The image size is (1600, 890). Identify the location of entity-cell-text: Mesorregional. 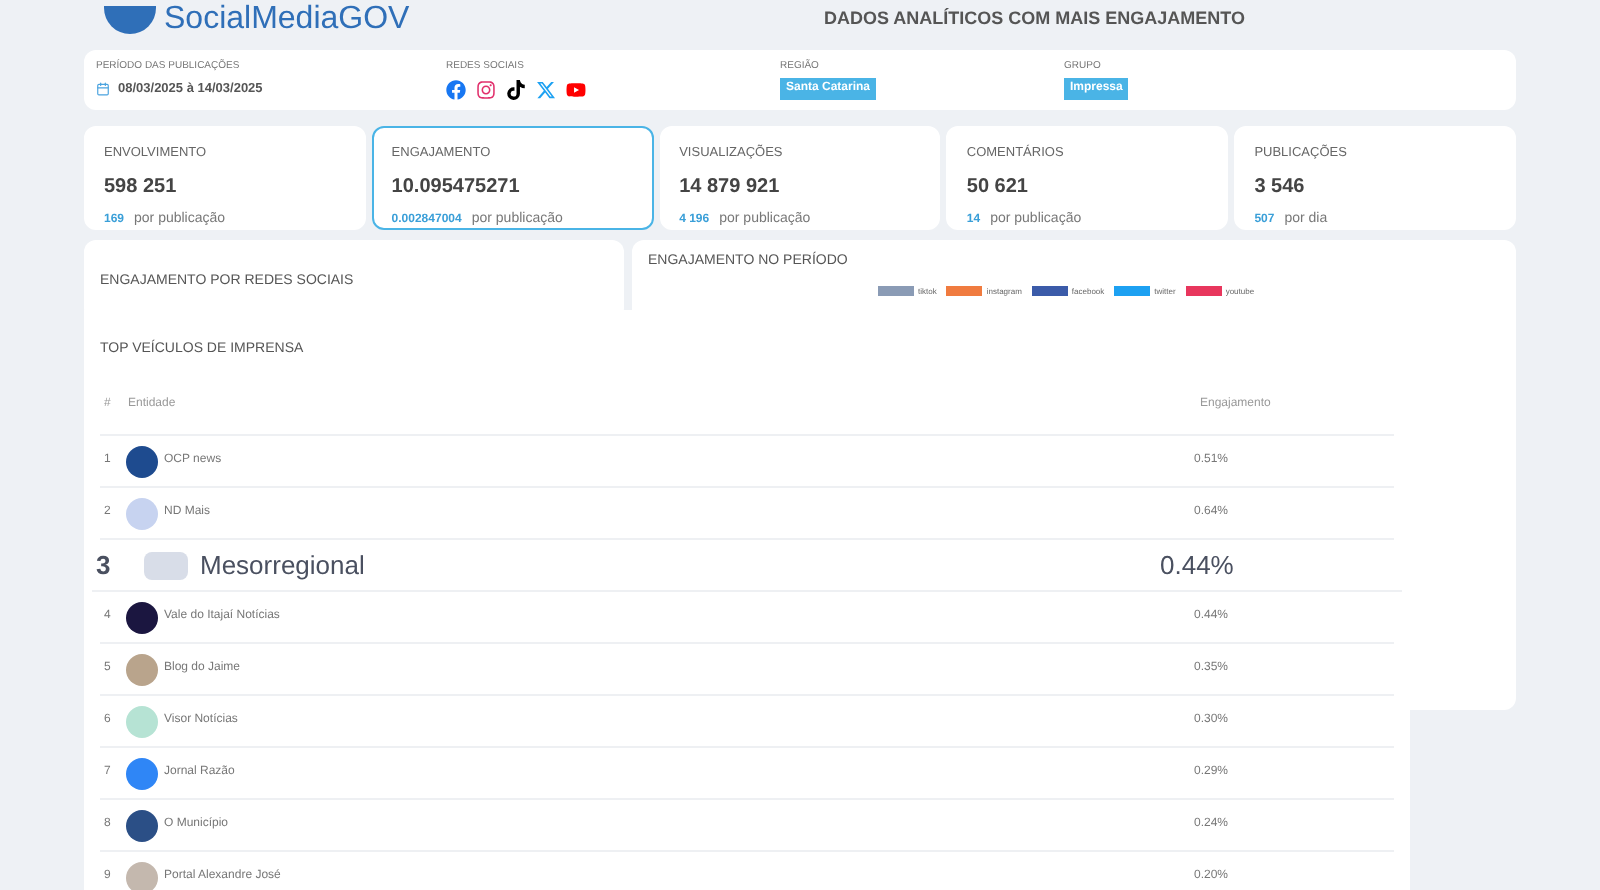
(283, 565).